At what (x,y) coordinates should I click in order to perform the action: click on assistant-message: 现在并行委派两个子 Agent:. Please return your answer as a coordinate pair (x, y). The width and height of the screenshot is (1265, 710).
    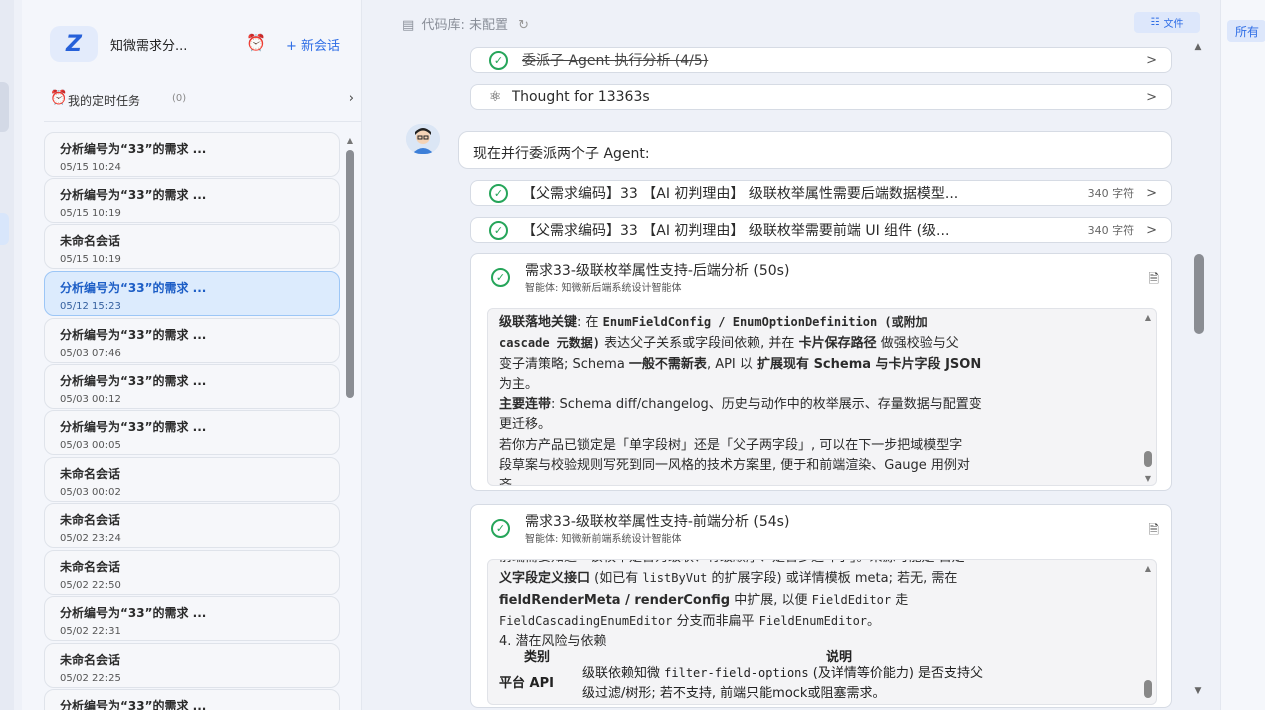
    Looking at the image, I should click on (815, 150).